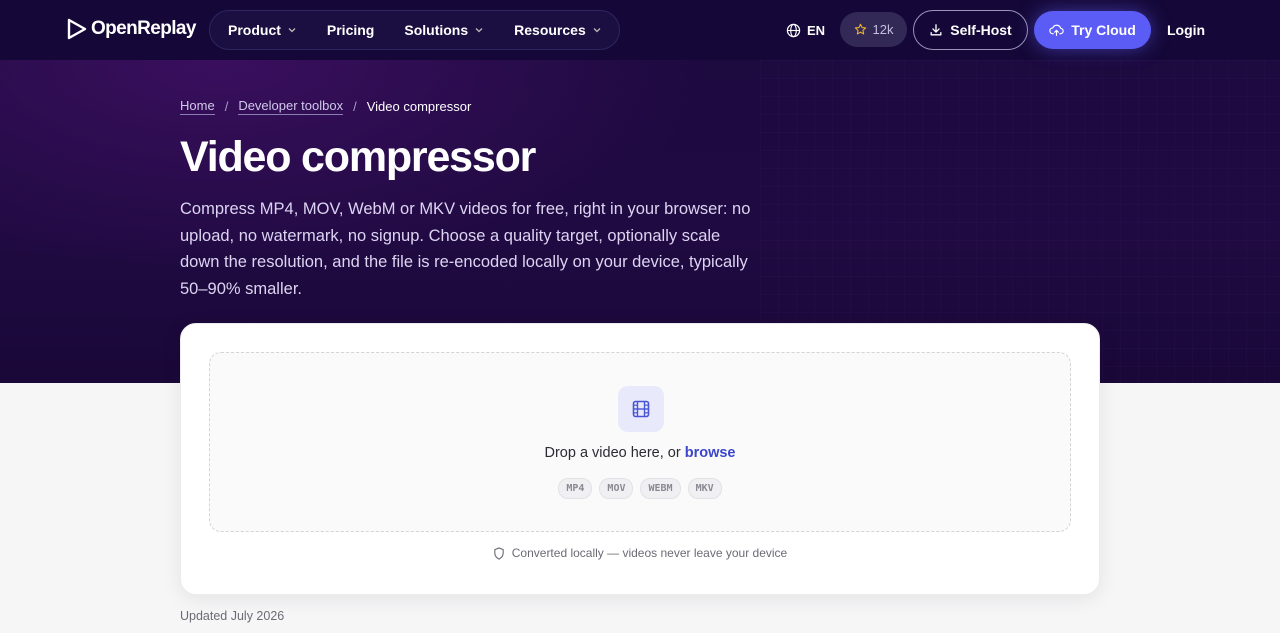  I want to click on nav-label: Product, so click(254, 30).